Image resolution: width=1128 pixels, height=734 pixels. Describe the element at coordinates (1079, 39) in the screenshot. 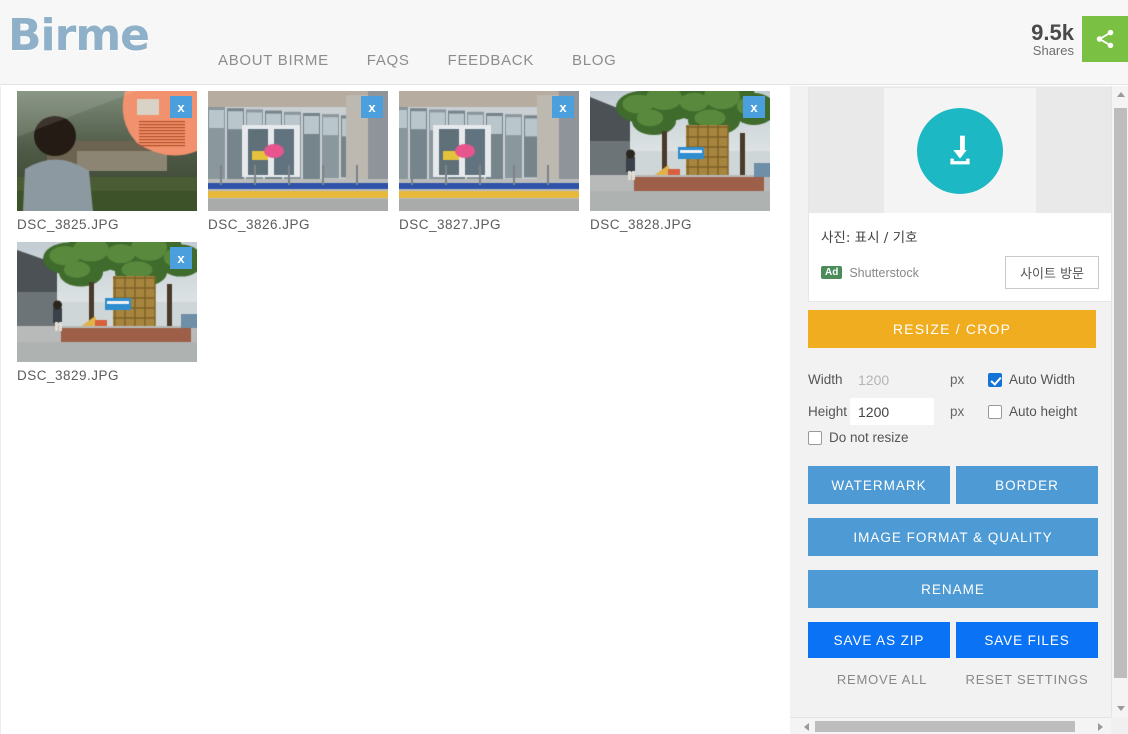

I see `share-widget: 9.5k Shares` at that location.